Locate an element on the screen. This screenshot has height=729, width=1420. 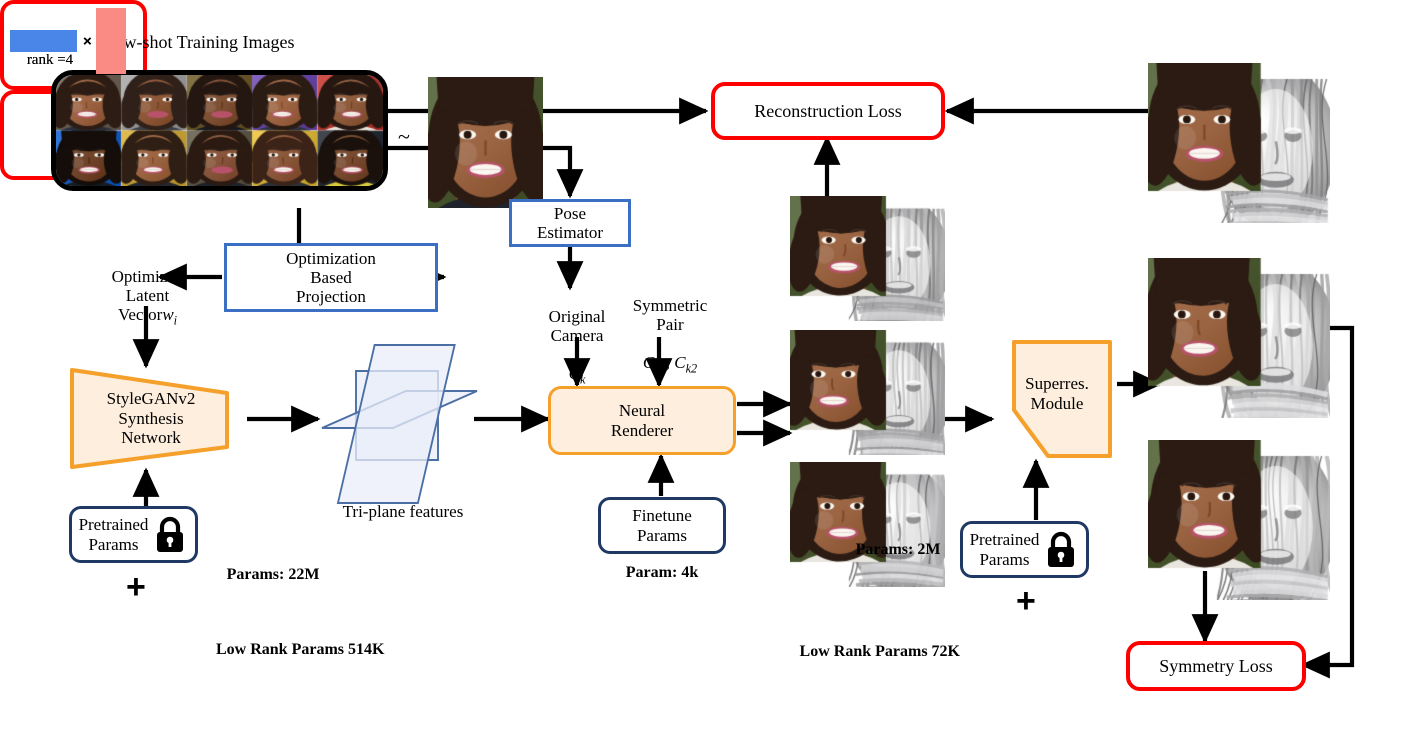
pose-estimator-label: Pose Estimator is located at coordinates (570, 222).